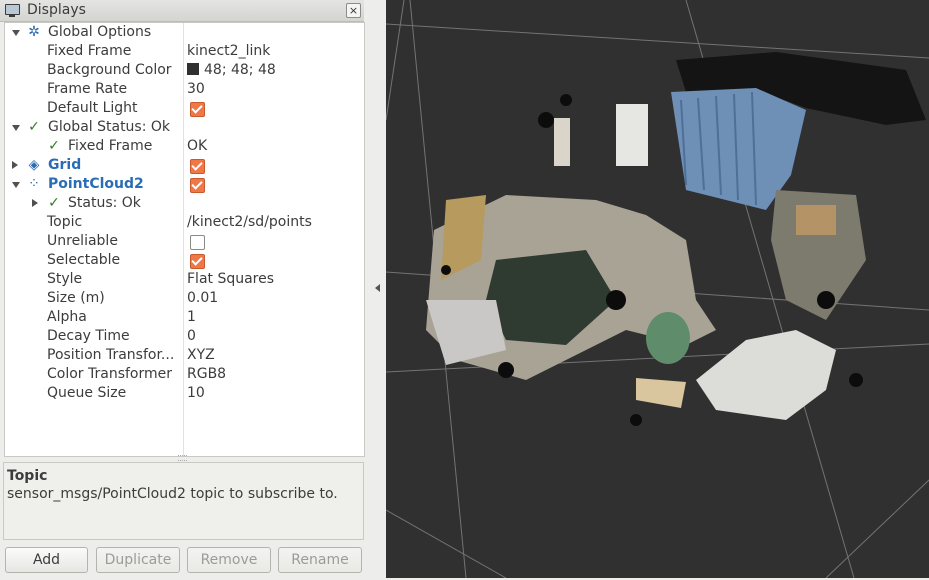 The height and width of the screenshot is (580, 929). Describe the element at coordinates (184, 51) in the screenshot. I see `tree-row-fixed-frame: Fixed Frame kinect2_link` at that location.